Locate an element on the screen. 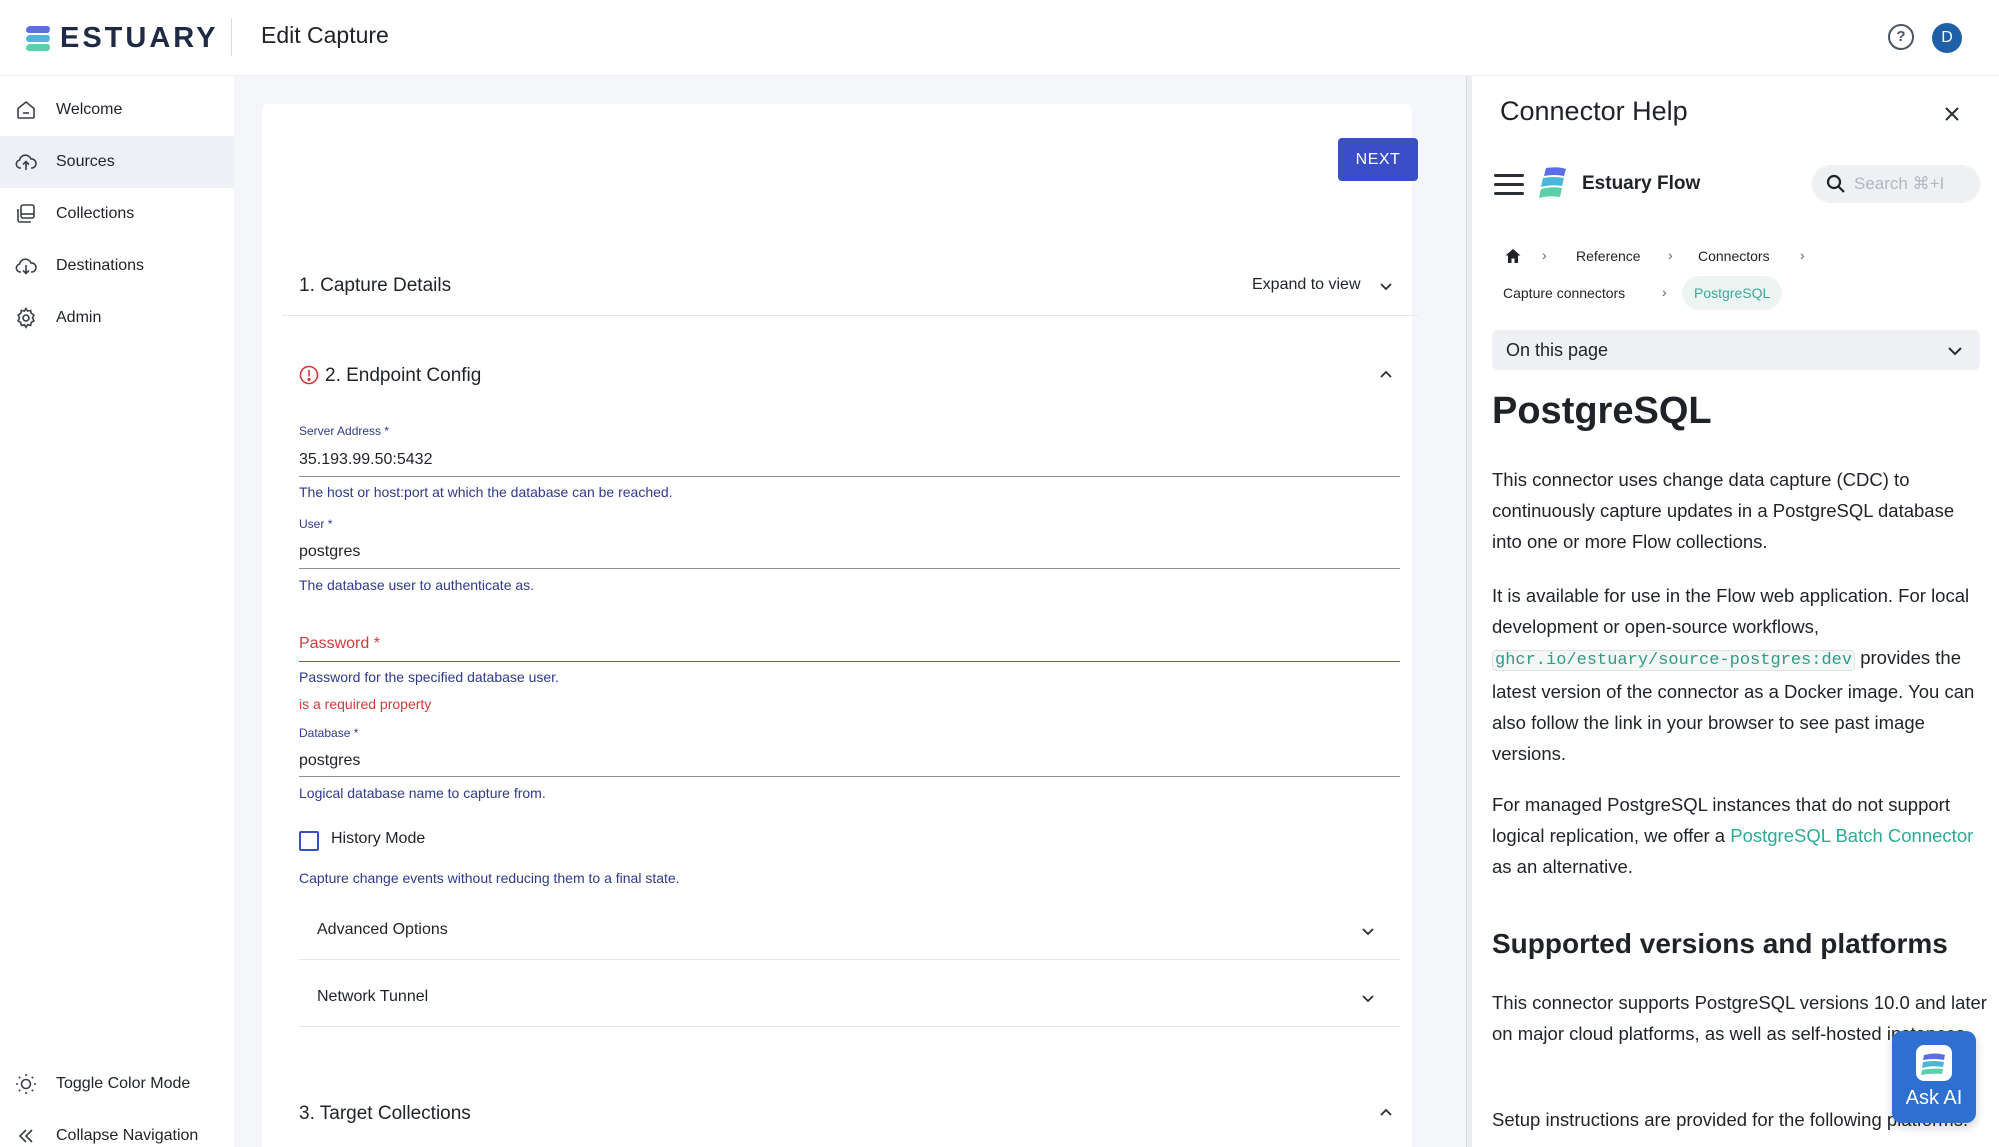  on-this-page-dropdown: On this page is located at coordinates (1736, 350).